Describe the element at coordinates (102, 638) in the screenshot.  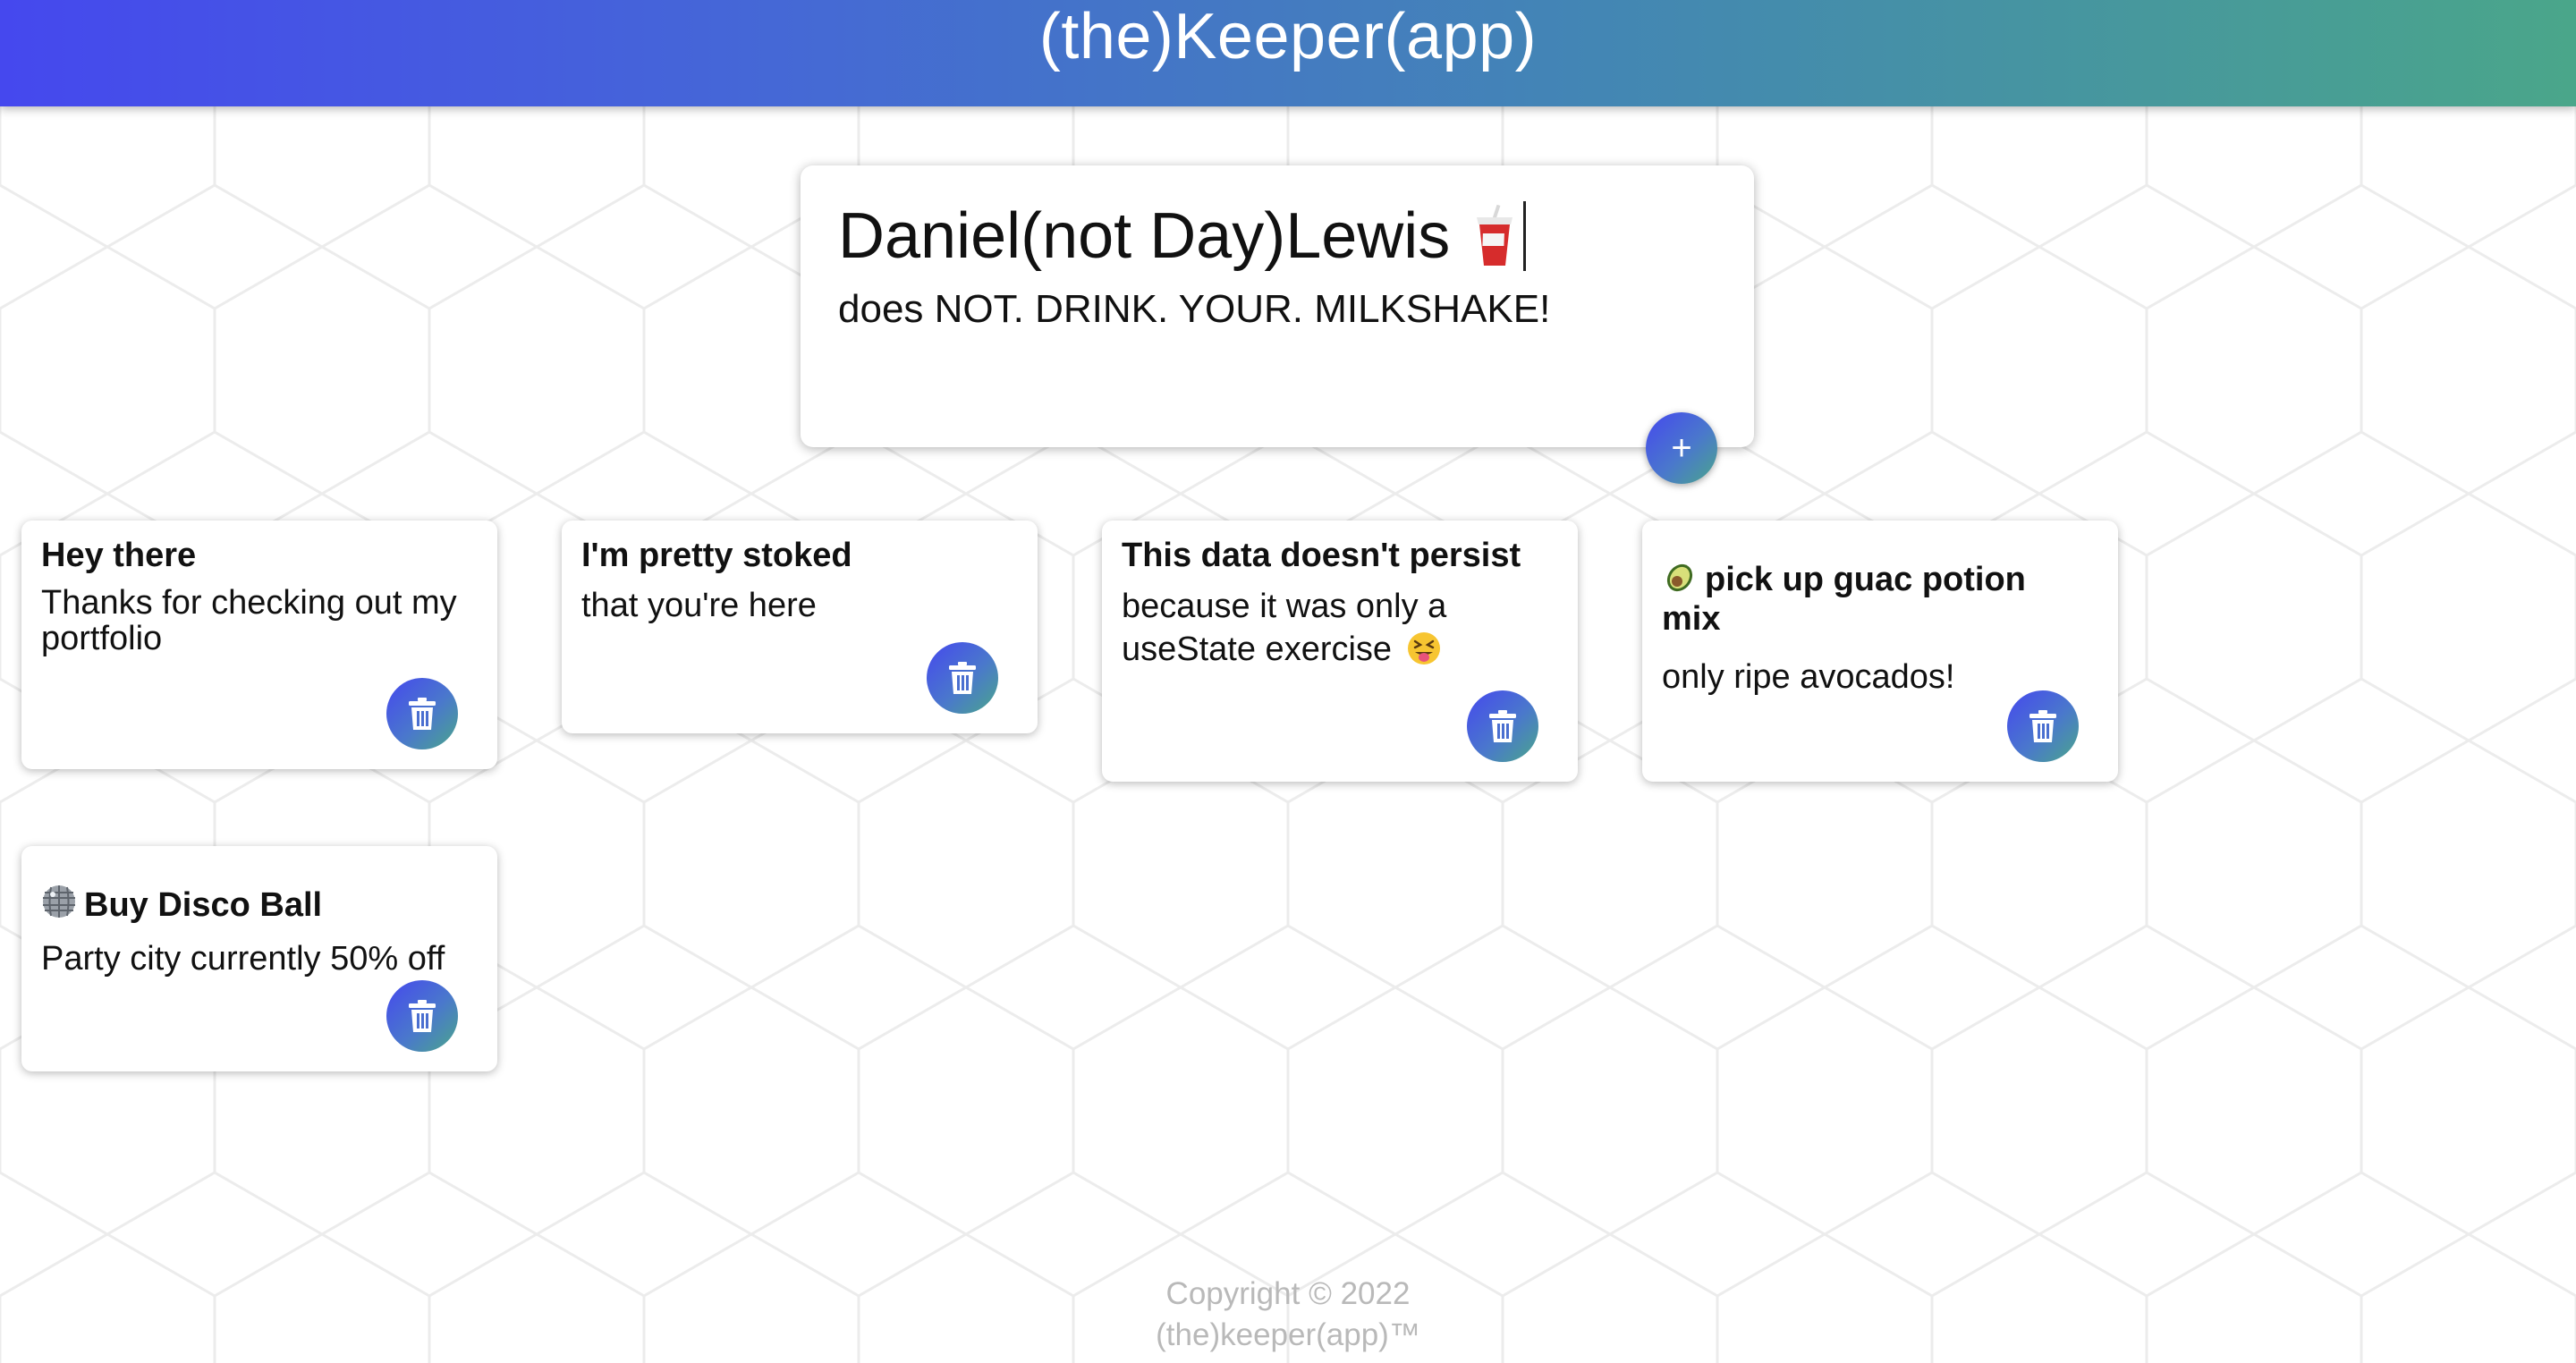
I see `note-content-line: portfolio` at that location.